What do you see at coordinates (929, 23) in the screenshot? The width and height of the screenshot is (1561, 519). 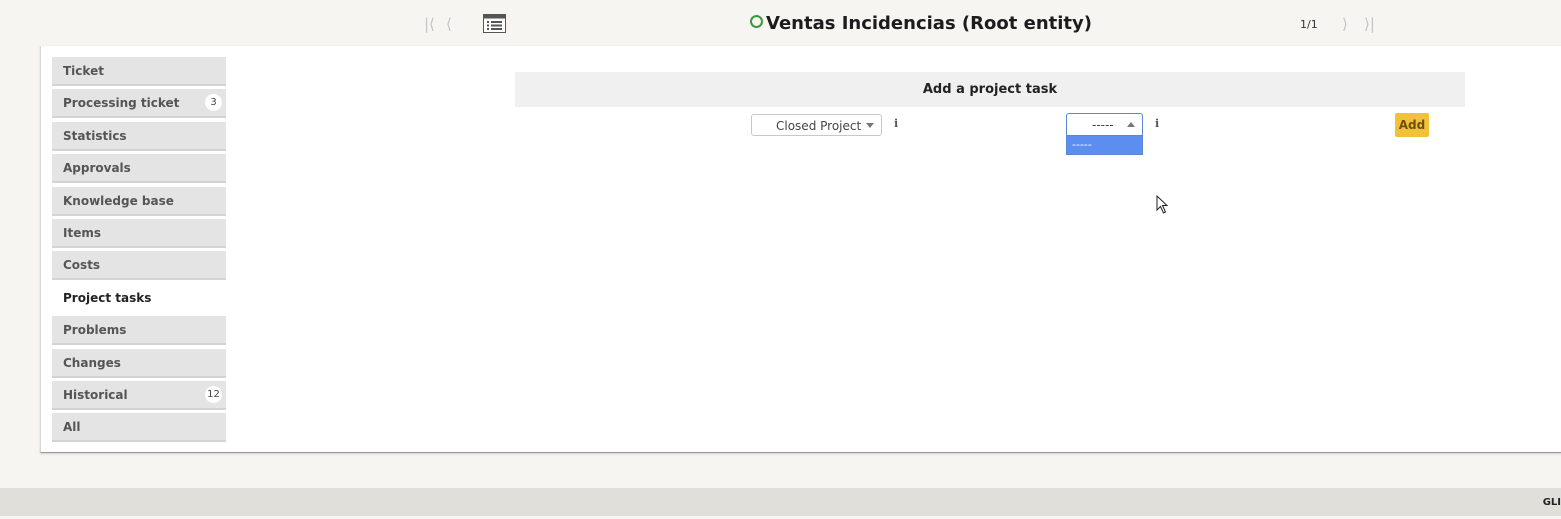 I see `page-title-text: Ventas Incidencias (Root entity)` at bounding box center [929, 23].